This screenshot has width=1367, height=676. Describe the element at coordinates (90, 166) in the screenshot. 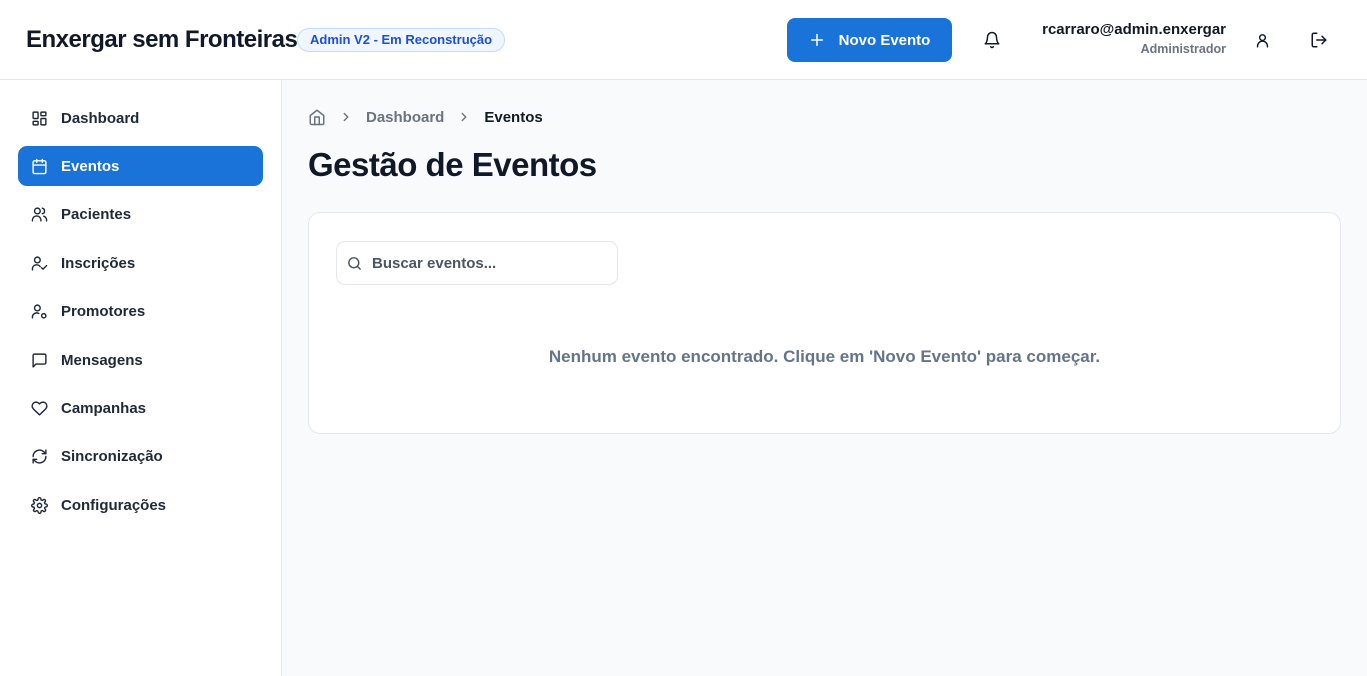

I see `sidebar-item-label: Eventos` at that location.